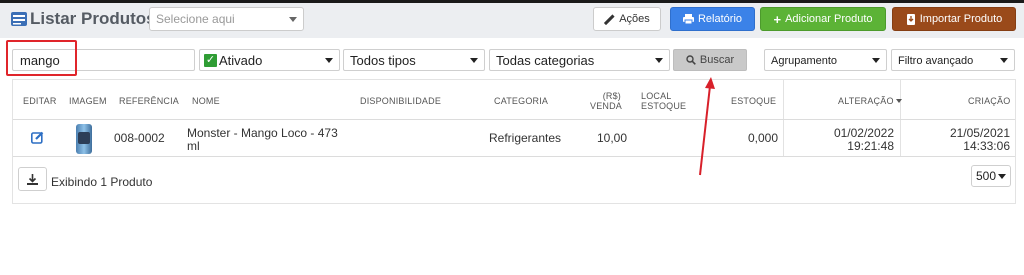  What do you see at coordinates (241, 60) in the screenshot?
I see `status-value: Ativado` at bounding box center [241, 60].